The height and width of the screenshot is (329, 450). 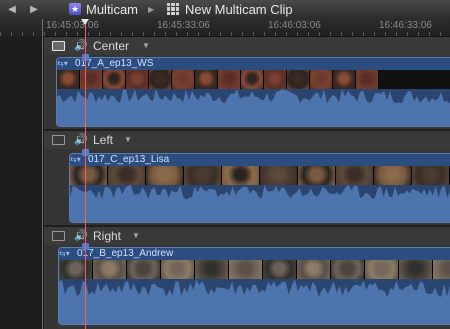 What do you see at coordinates (12, 9) in the screenshot?
I see `back-arrow-icon: ◀` at bounding box center [12, 9].